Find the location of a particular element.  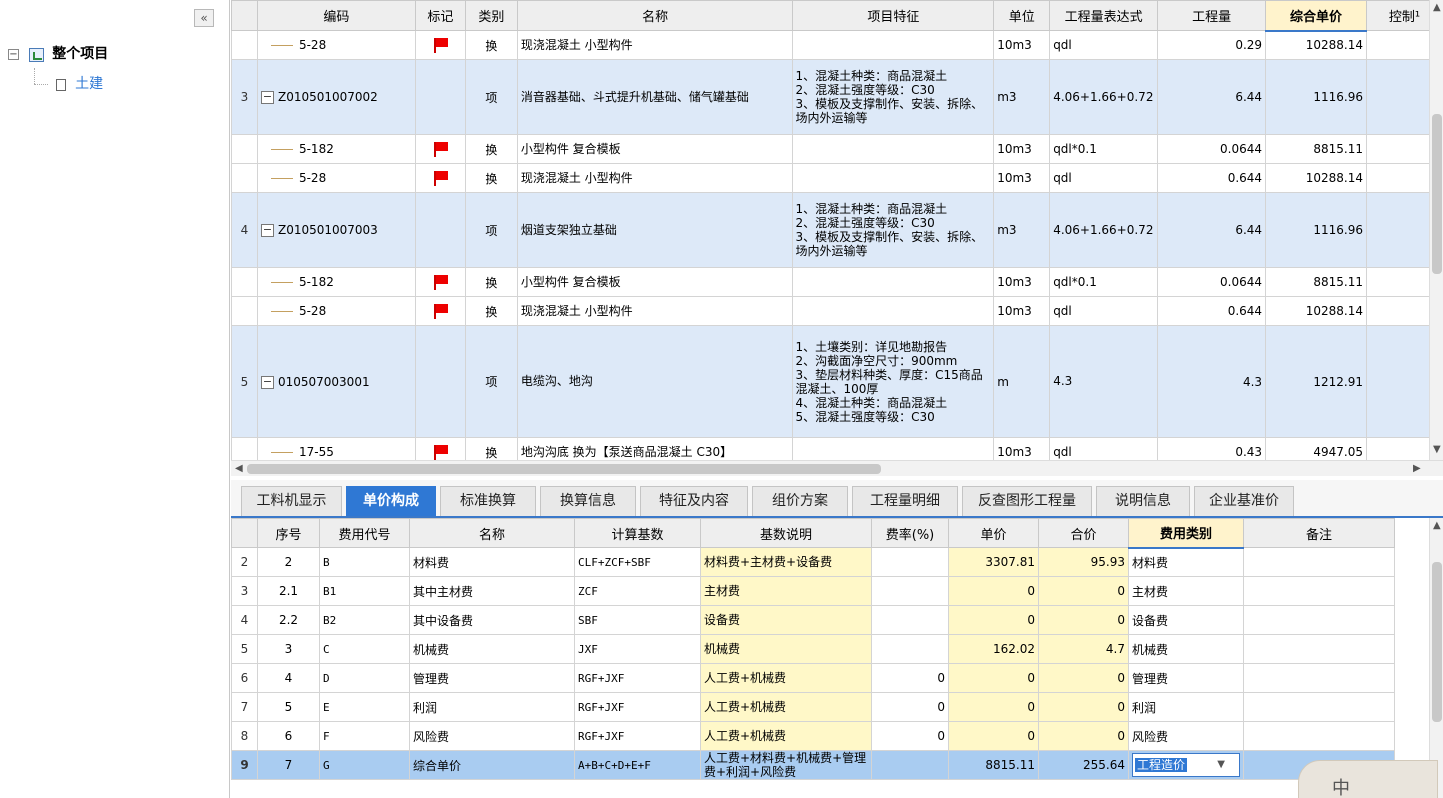

fee-name-cell: 综合单价 is located at coordinates (492, 765).